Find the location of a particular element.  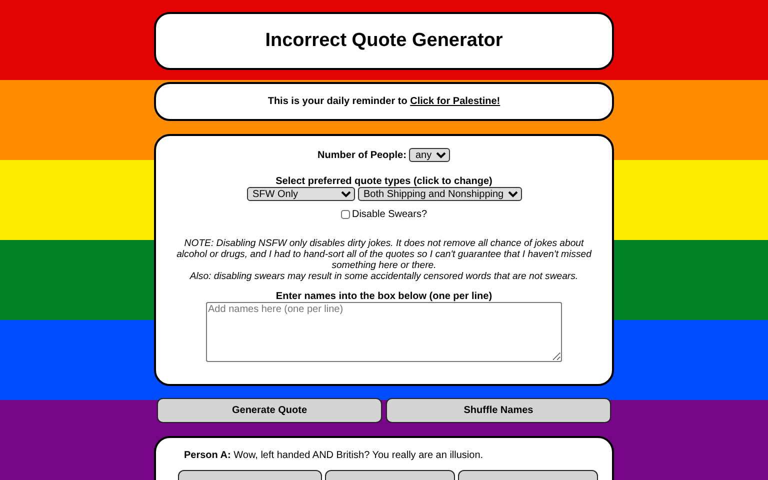

note-text: NOTE: Disabling NSFW only disables dirty jokes. It does not remove all chance of jokes about alcohol or drugs, and I had to hand-sort all of the quotes so I can't guarantee that I haven't missed something here or there. is located at coordinates (384, 254).